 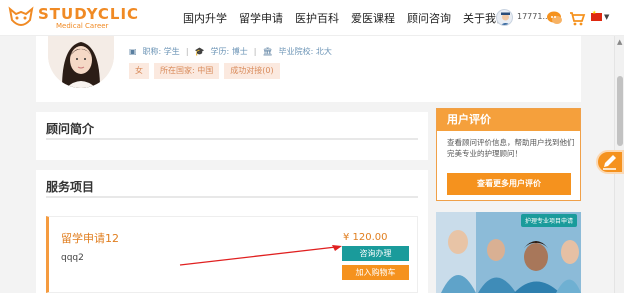 I want to click on country-tag: 所在国家: 中国, so click(x=187, y=71).